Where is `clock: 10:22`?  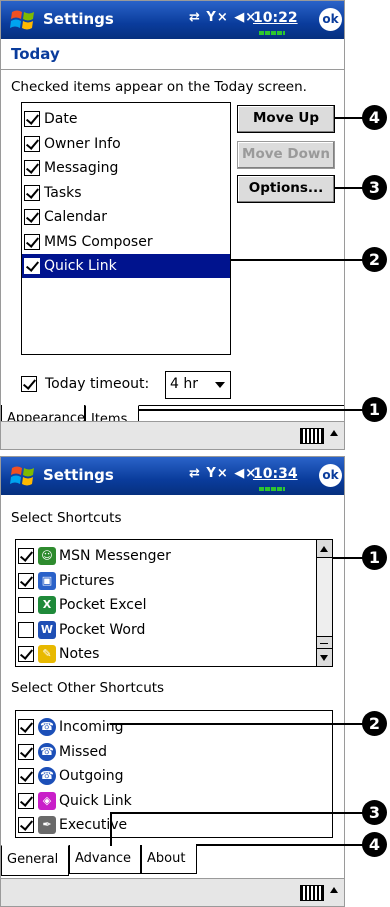
clock: 10:22 is located at coordinates (275, 18).